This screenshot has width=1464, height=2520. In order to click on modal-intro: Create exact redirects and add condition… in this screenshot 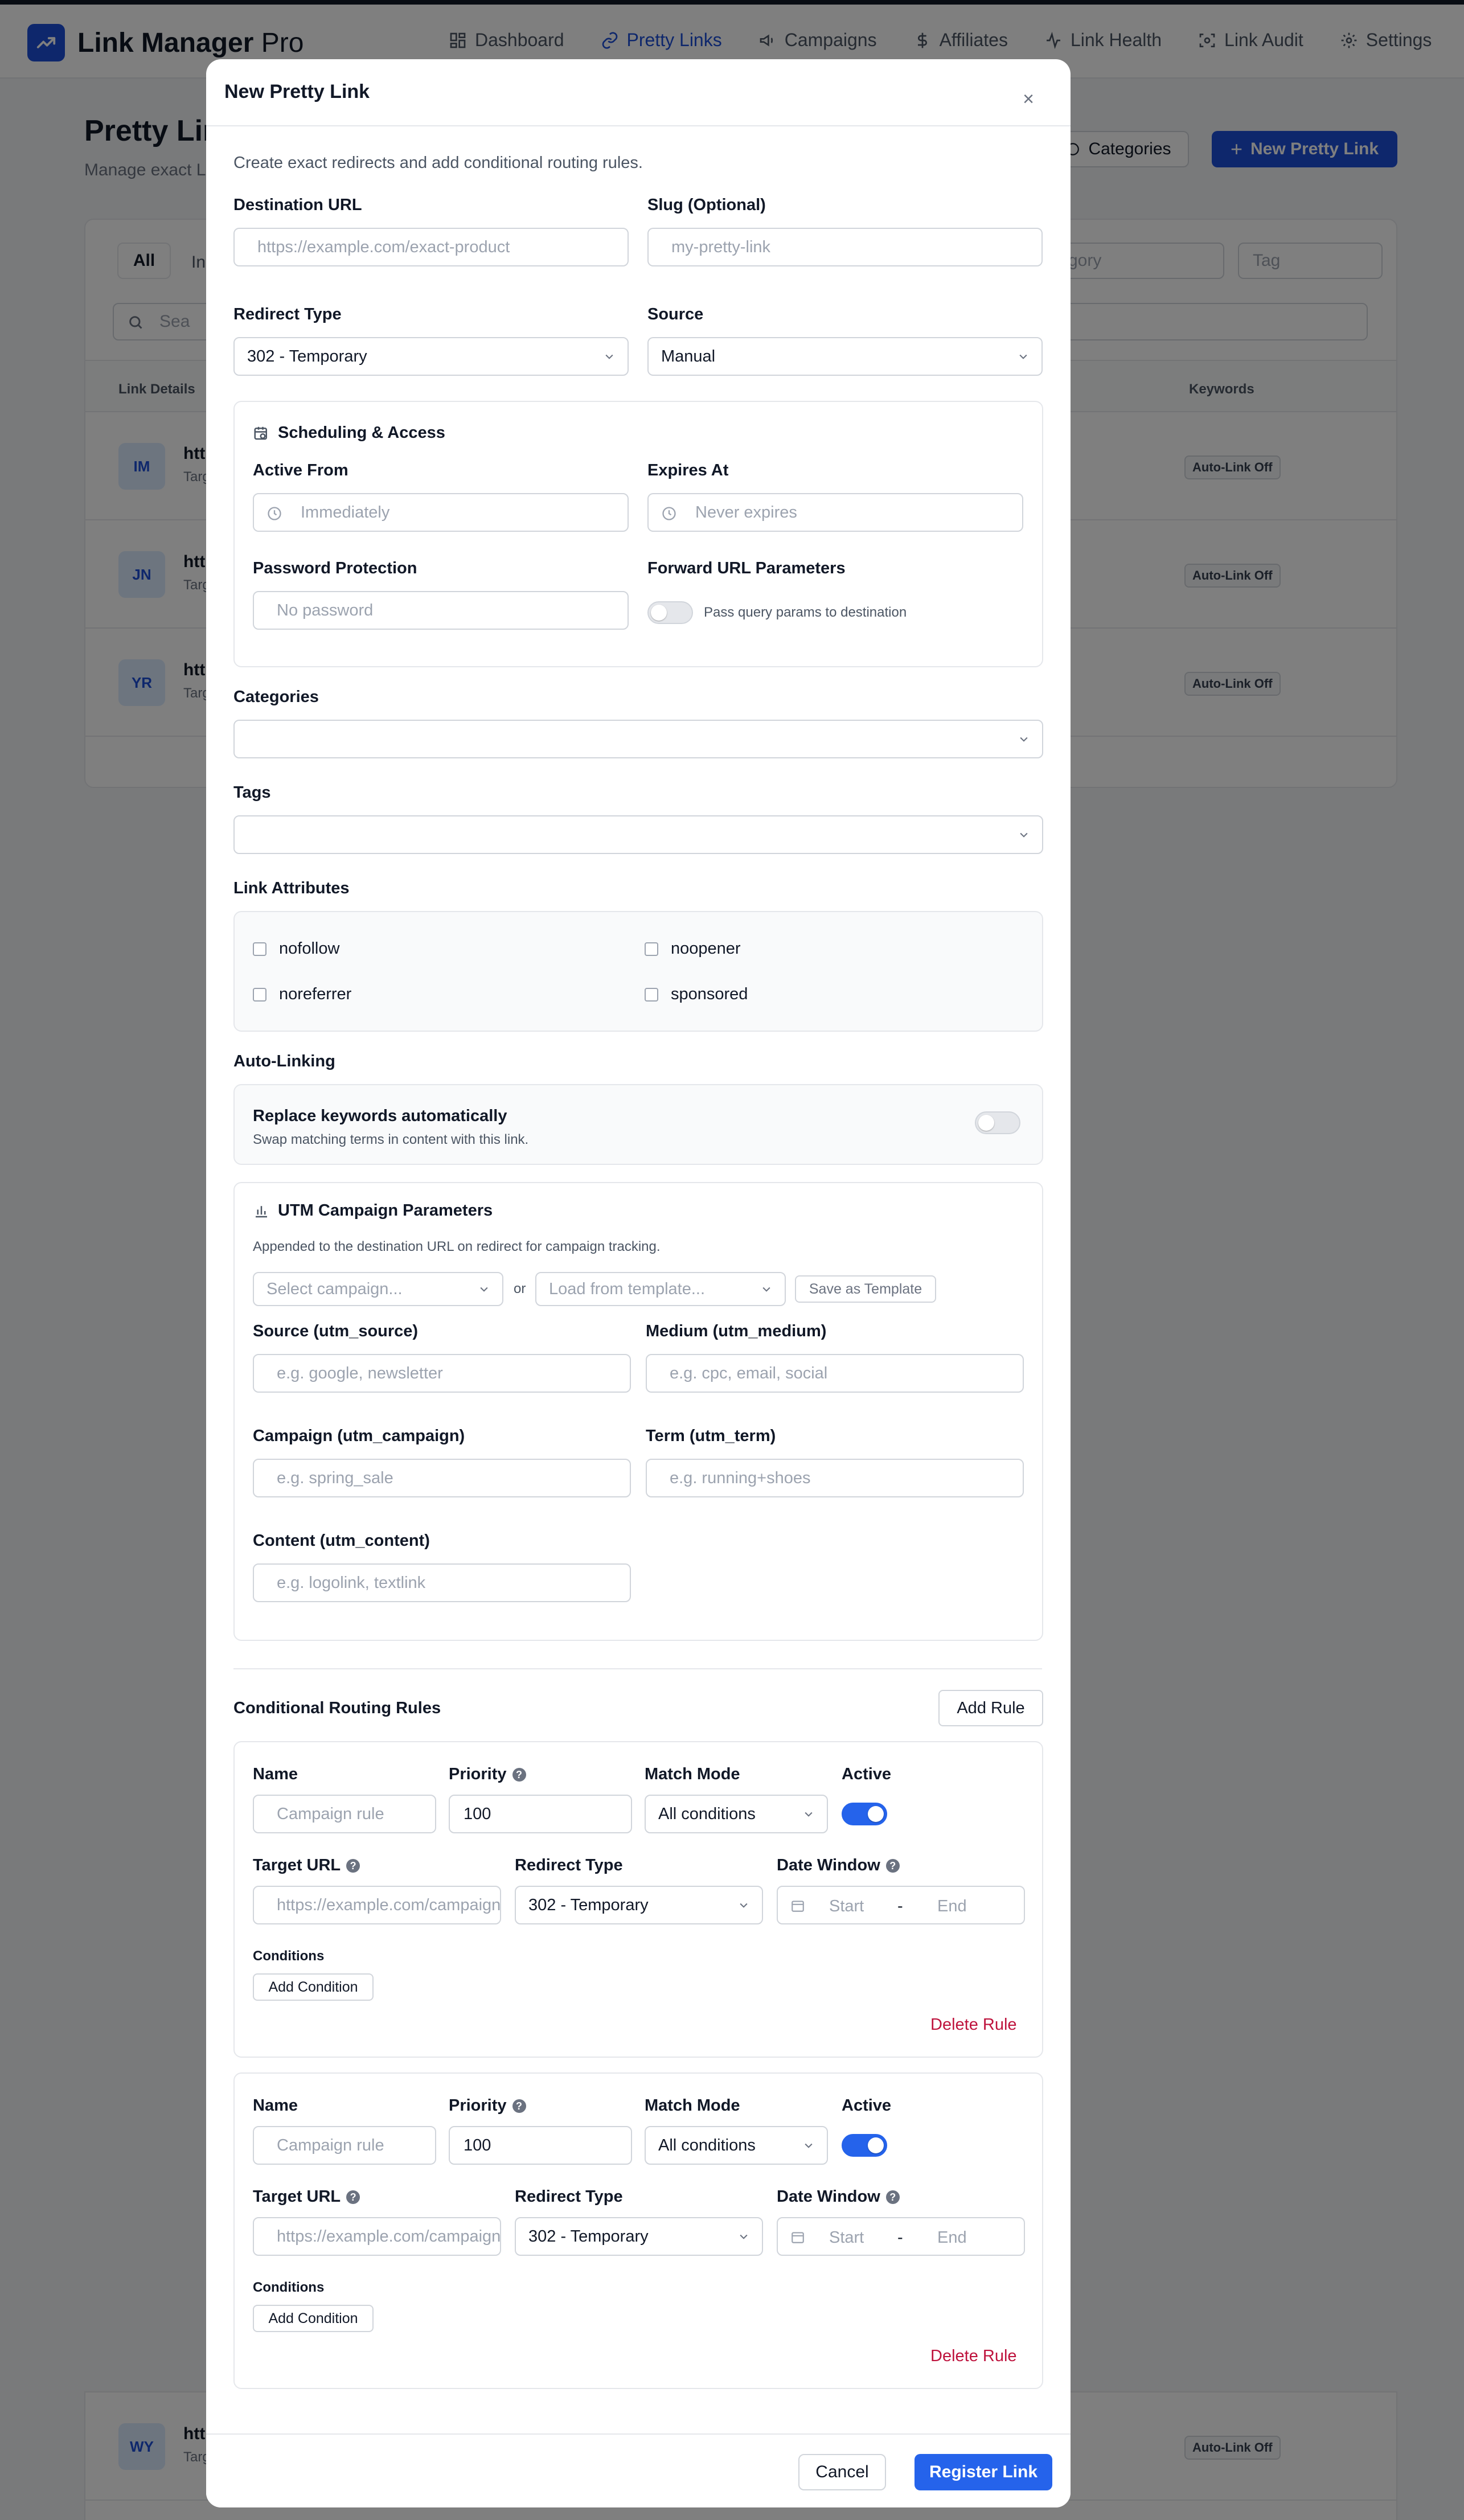, I will do `click(438, 163)`.